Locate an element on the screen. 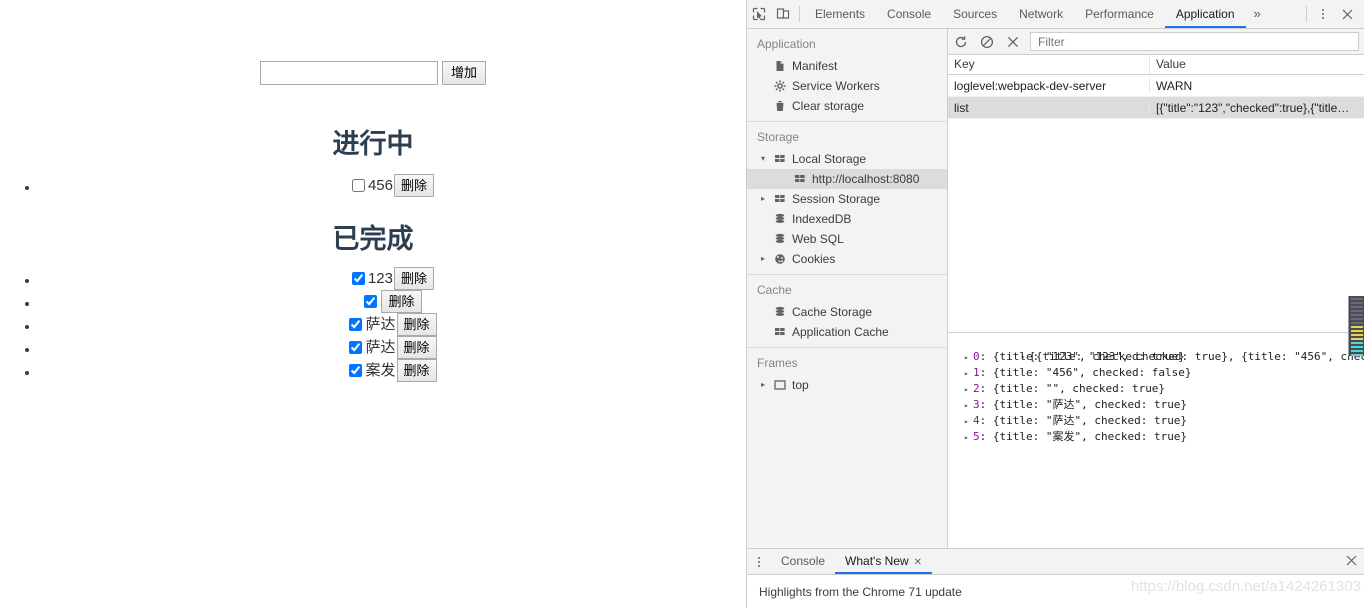 The image size is (1364, 609). sidebar-application-items: Manifest Service Workers Clear storage is located at coordinates (847, 86).